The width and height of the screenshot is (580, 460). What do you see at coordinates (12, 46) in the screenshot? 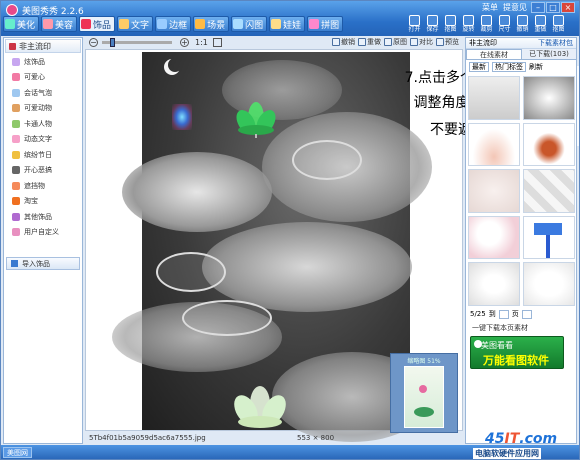
I see `category-icon` at bounding box center [12, 46].